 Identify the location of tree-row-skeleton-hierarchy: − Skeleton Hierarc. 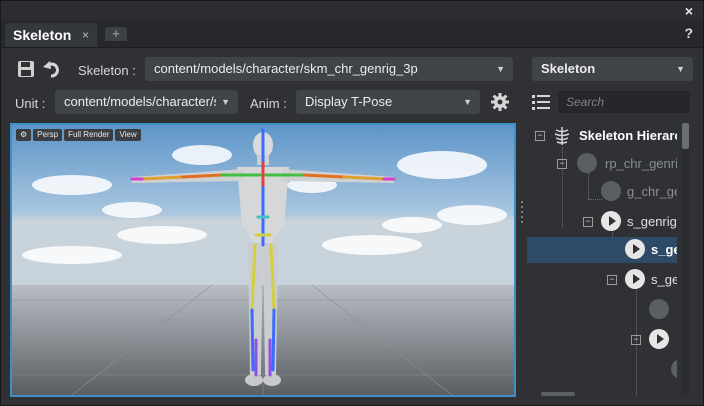
(602, 136).